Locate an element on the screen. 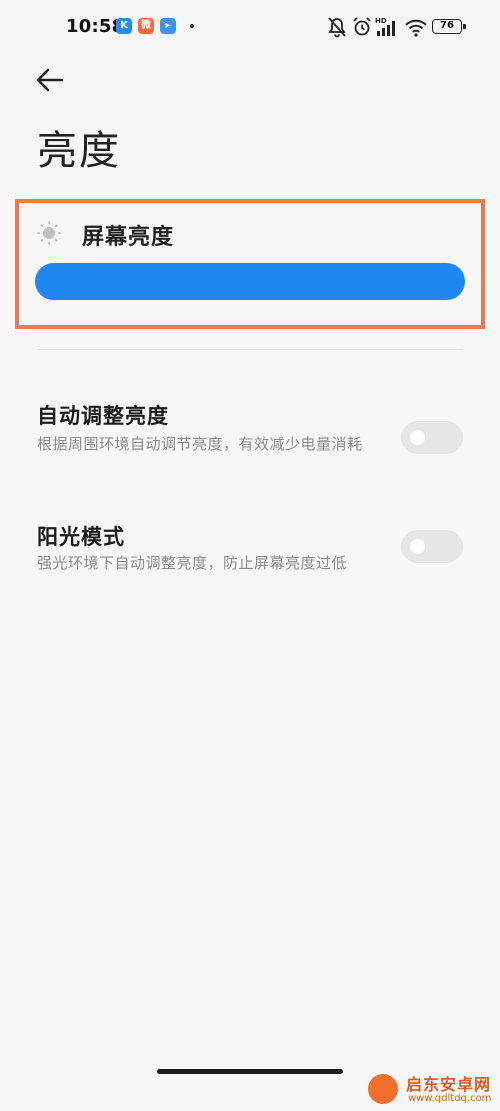 The height and width of the screenshot is (1111, 500). svg-text: HD is located at coordinates (381, 21).